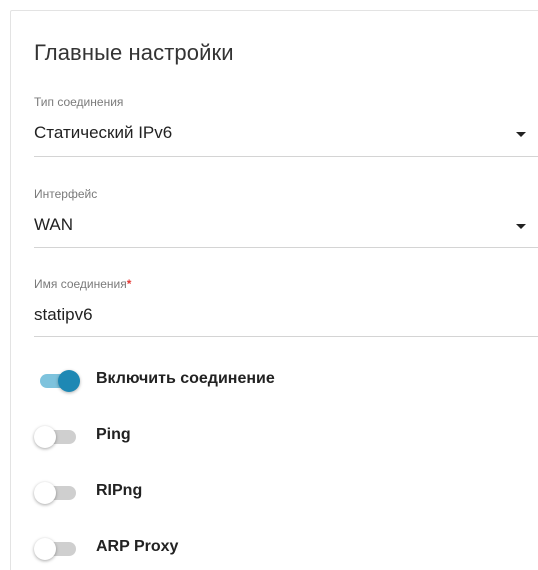 This screenshot has height=570, width=538. What do you see at coordinates (57, 549) in the screenshot?
I see `arp-proxy-toggle` at bounding box center [57, 549].